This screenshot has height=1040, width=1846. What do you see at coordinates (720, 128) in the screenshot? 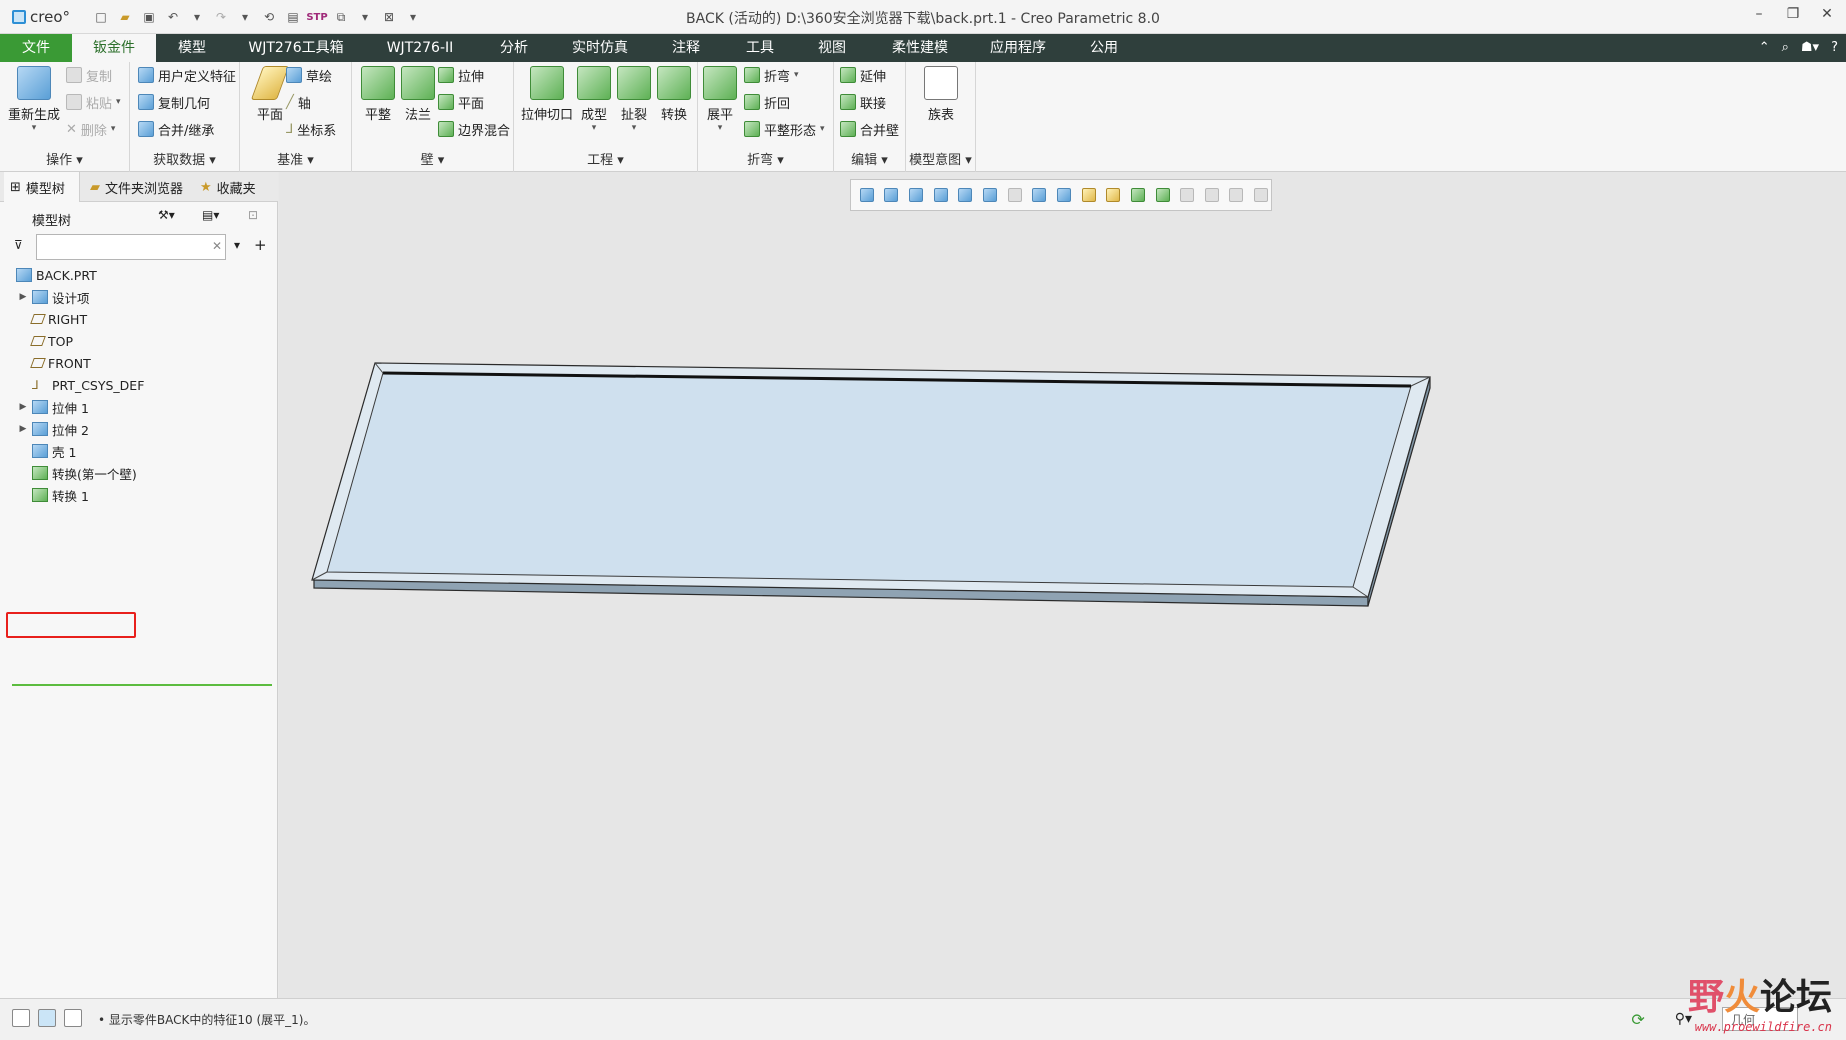
I see `unbend-dropdown-icon: ▾` at bounding box center [720, 128].